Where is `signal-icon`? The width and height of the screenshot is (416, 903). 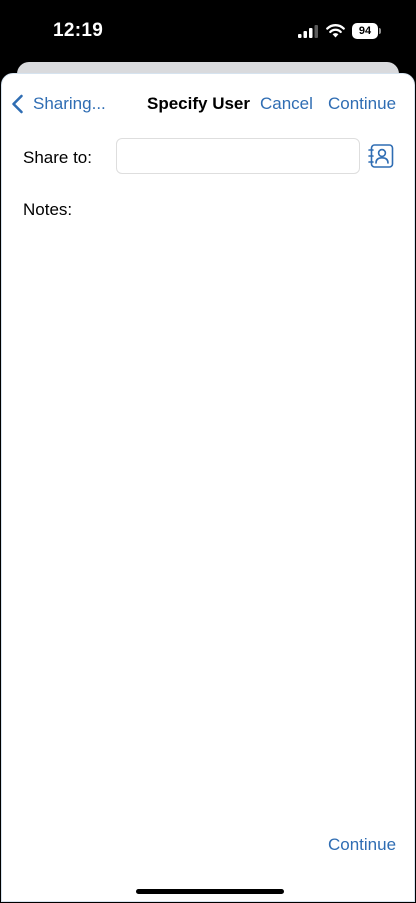 signal-icon is located at coordinates (308, 31).